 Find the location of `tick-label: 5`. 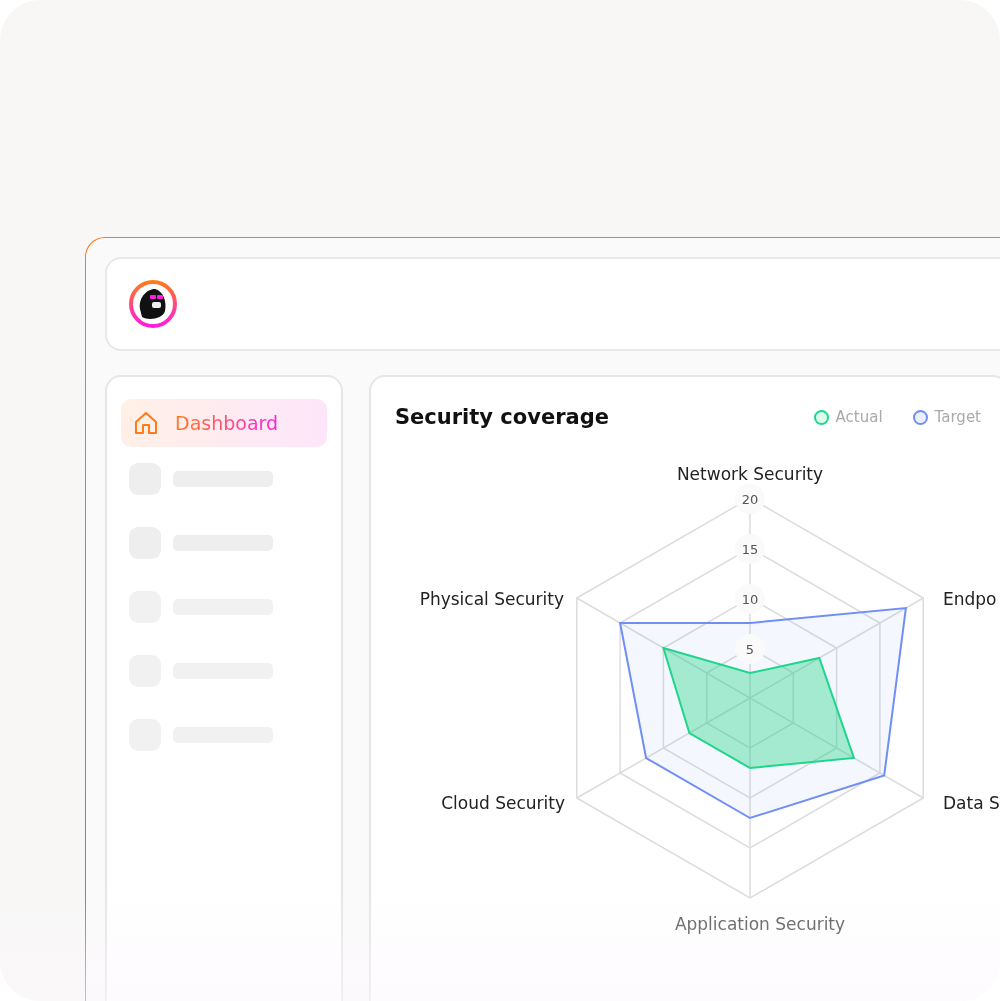

tick-label: 5 is located at coordinates (750, 649).